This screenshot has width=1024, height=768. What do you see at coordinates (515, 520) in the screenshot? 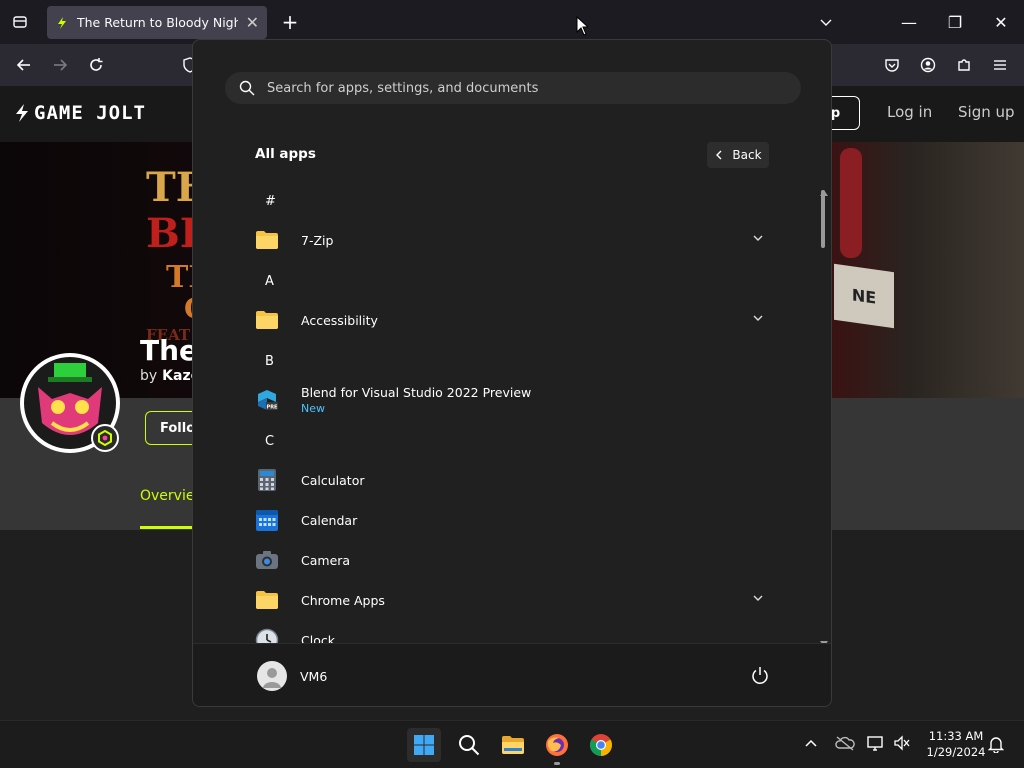
I see `app-item-calendar: Calendar` at bounding box center [515, 520].